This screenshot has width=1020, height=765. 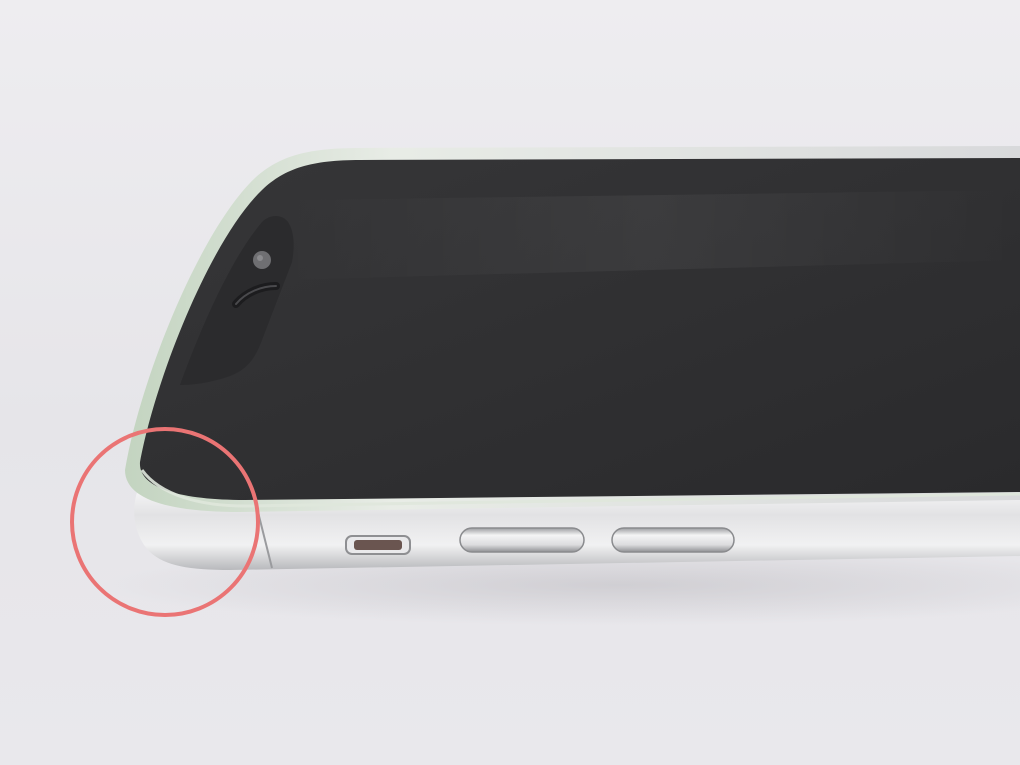 What do you see at coordinates (522, 540) in the screenshot?
I see `volume-up-button` at bounding box center [522, 540].